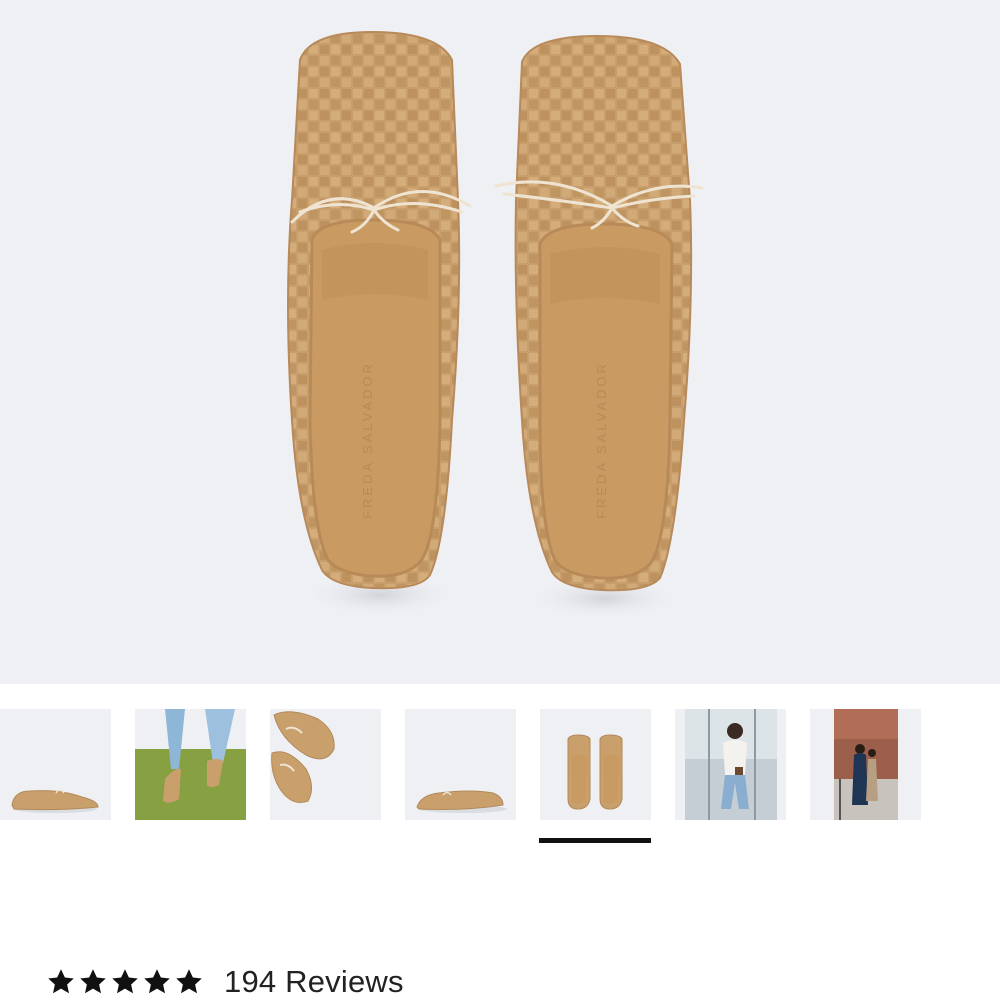 The height and width of the screenshot is (1002, 1000). I want to click on review-count-link: 194 Reviews, so click(314, 982).